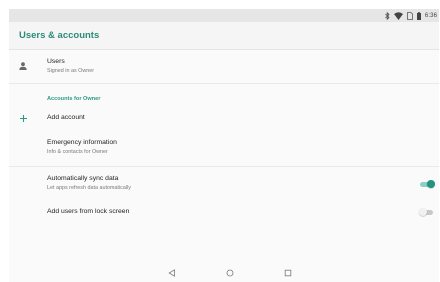 The height and width of the screenshot is (282, 440). What do you see at coordinates (398, 15) in the screenshot?
I see `wifi-icon` at bounding box center [398, 15].